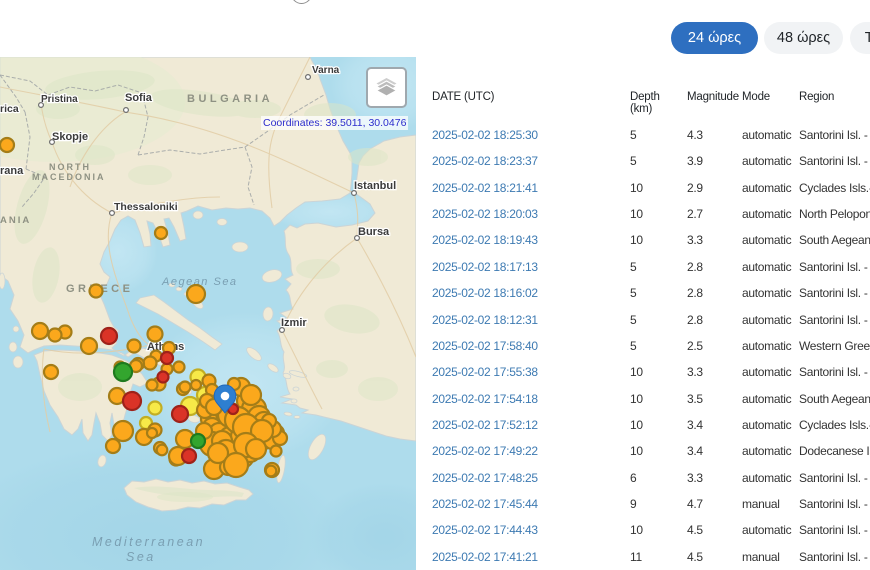  What do you see at coordinates (294, 323) in the screenshot?
I see `svg-text: Izmir` at bounding box center [294, 323].